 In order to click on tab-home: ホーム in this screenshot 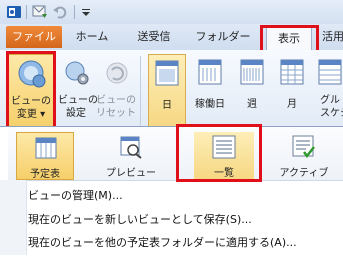, I will do `click(92, 37)`.